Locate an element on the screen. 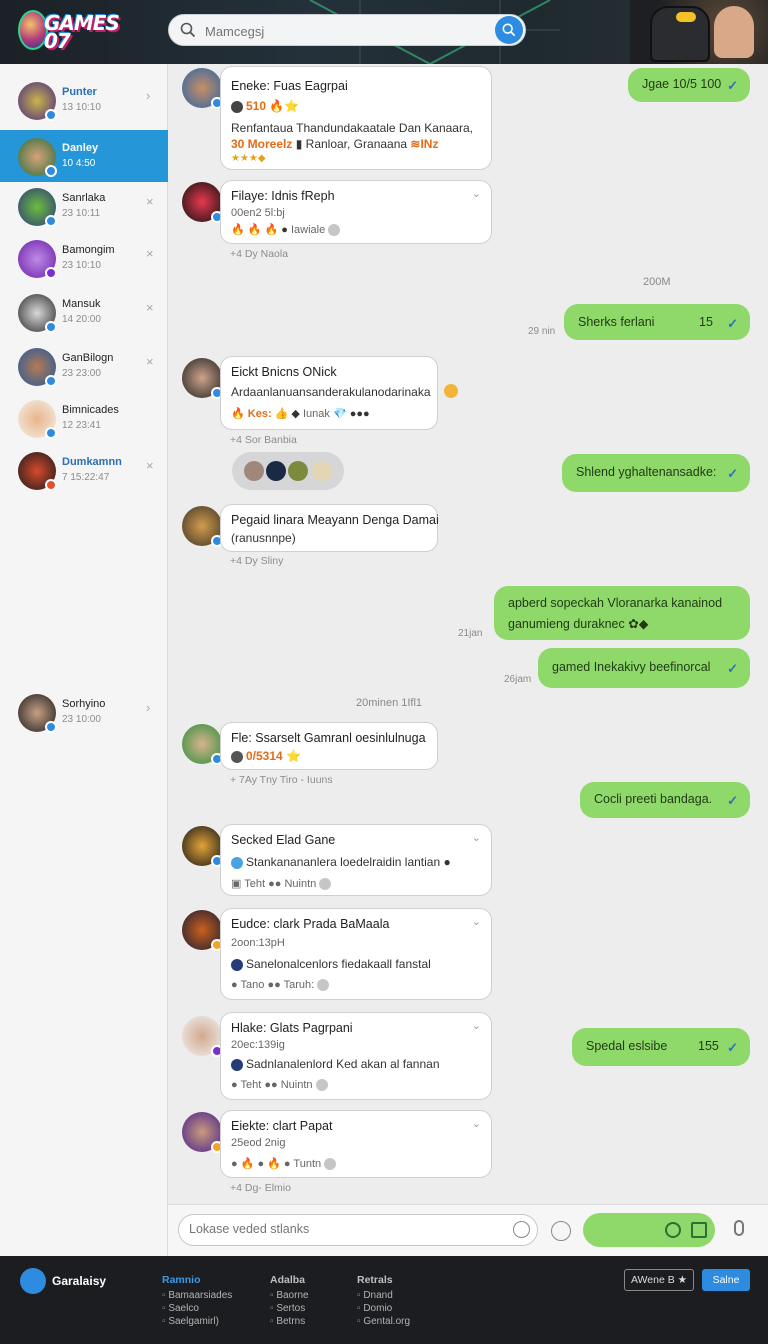 The width and height of the screenshot is (768, 1344). contact-item: Mansuk 14 20:00 × is located at coordinates (84, 312).